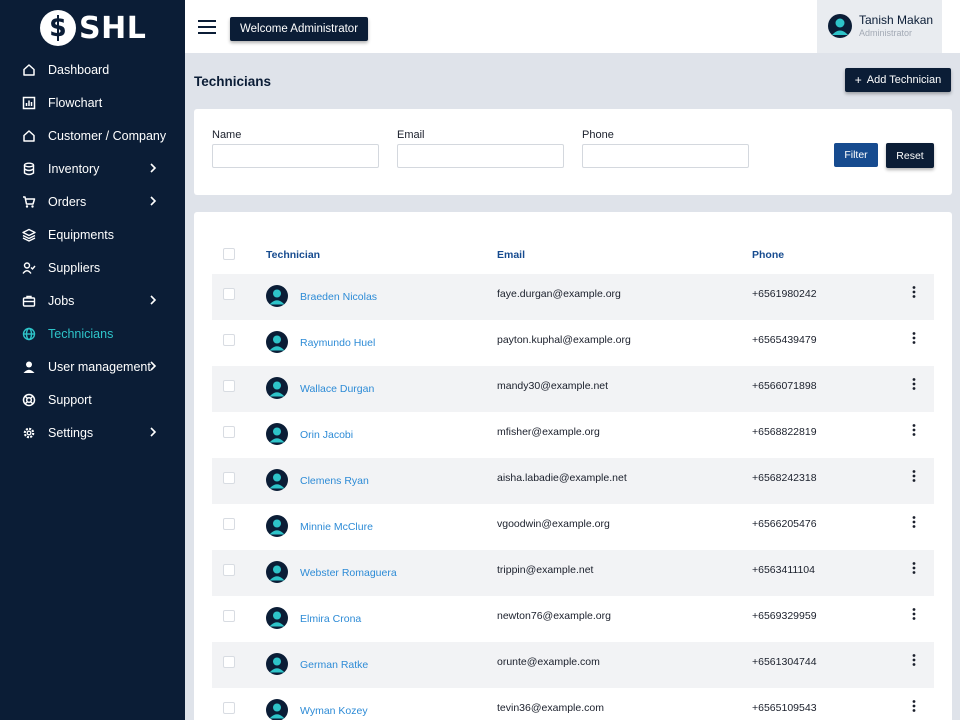  I want to click on sidebar-item-suppliers: Suppliers, so click(92, 267).